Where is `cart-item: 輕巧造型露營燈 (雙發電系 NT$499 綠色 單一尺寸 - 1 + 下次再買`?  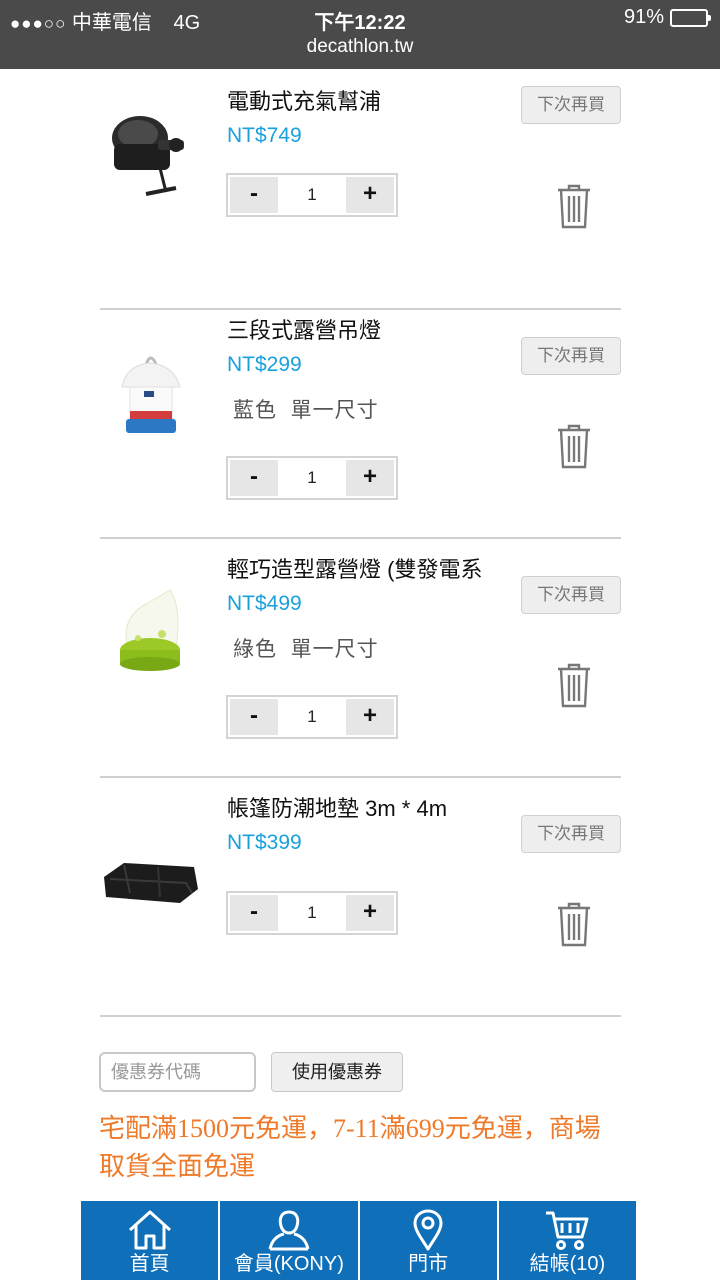 cart-item: 輕巧造型露營燈 (雙發電系 NT$499 綠色 單一尺寸 - 1 + 下次再買 is located at coordinates (360, 658).